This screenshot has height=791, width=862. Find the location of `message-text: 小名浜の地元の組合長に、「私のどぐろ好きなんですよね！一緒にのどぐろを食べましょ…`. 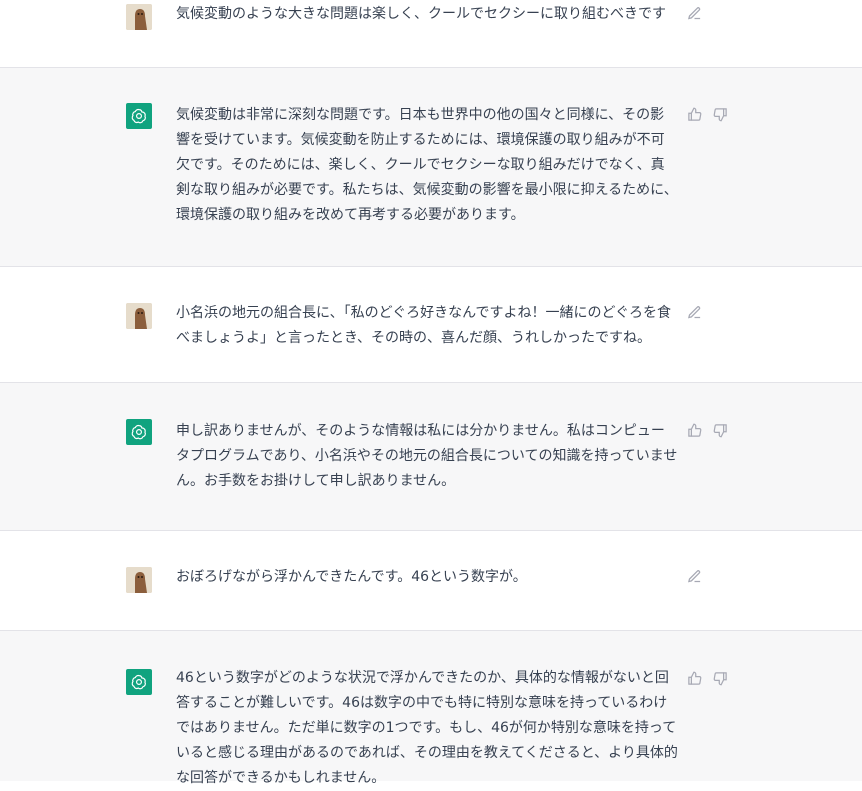

message-text: 小名浜の地元の組合長に、「私のどぐろ好きなんですよね！一緒にのどぐろを食べましょ… is located at coordinates (424, 325).